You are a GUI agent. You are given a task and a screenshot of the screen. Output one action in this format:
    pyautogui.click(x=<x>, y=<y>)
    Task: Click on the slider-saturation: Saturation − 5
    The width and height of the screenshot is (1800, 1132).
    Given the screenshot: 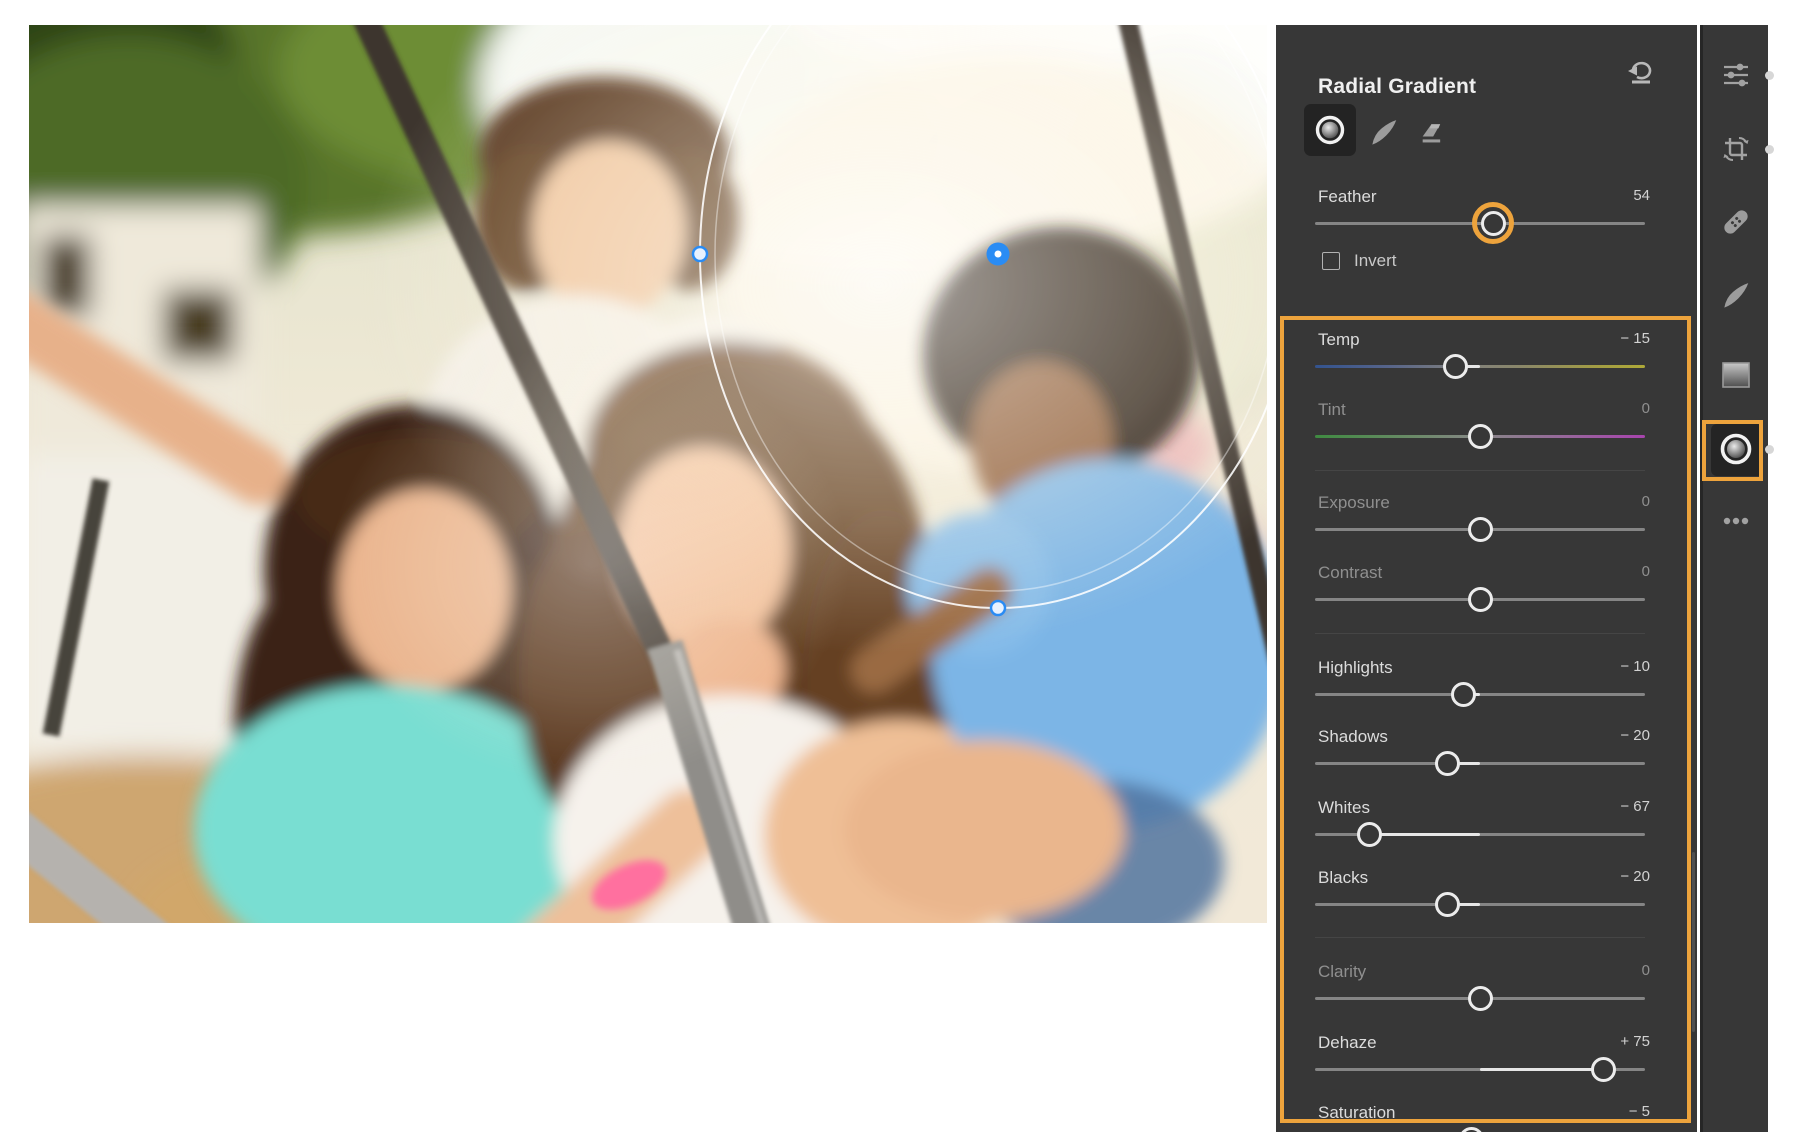 What is the action you would take?
    pyautogui.click(x=1486, y=1117)
    